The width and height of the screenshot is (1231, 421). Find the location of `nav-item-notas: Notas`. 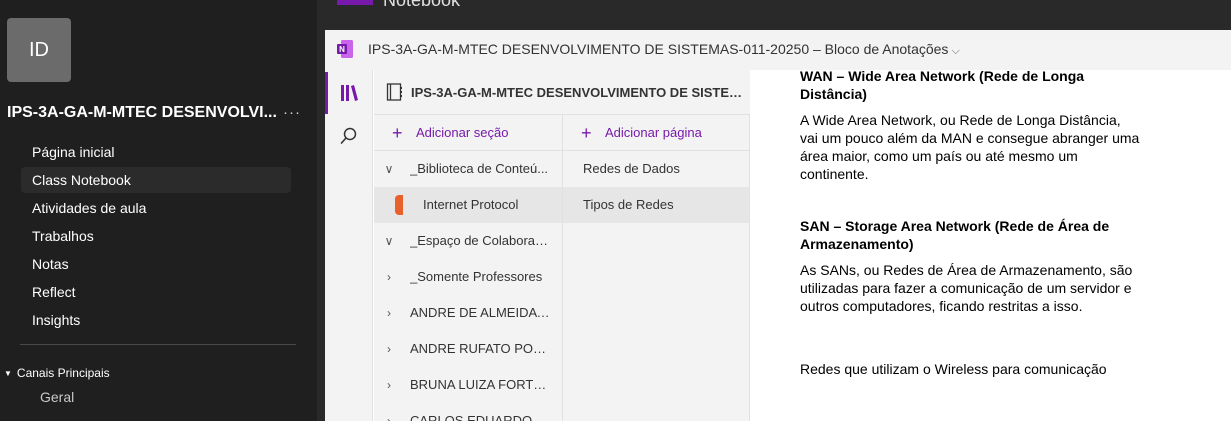

nav-item-notas: Notas is located at coordinates (156, 264).